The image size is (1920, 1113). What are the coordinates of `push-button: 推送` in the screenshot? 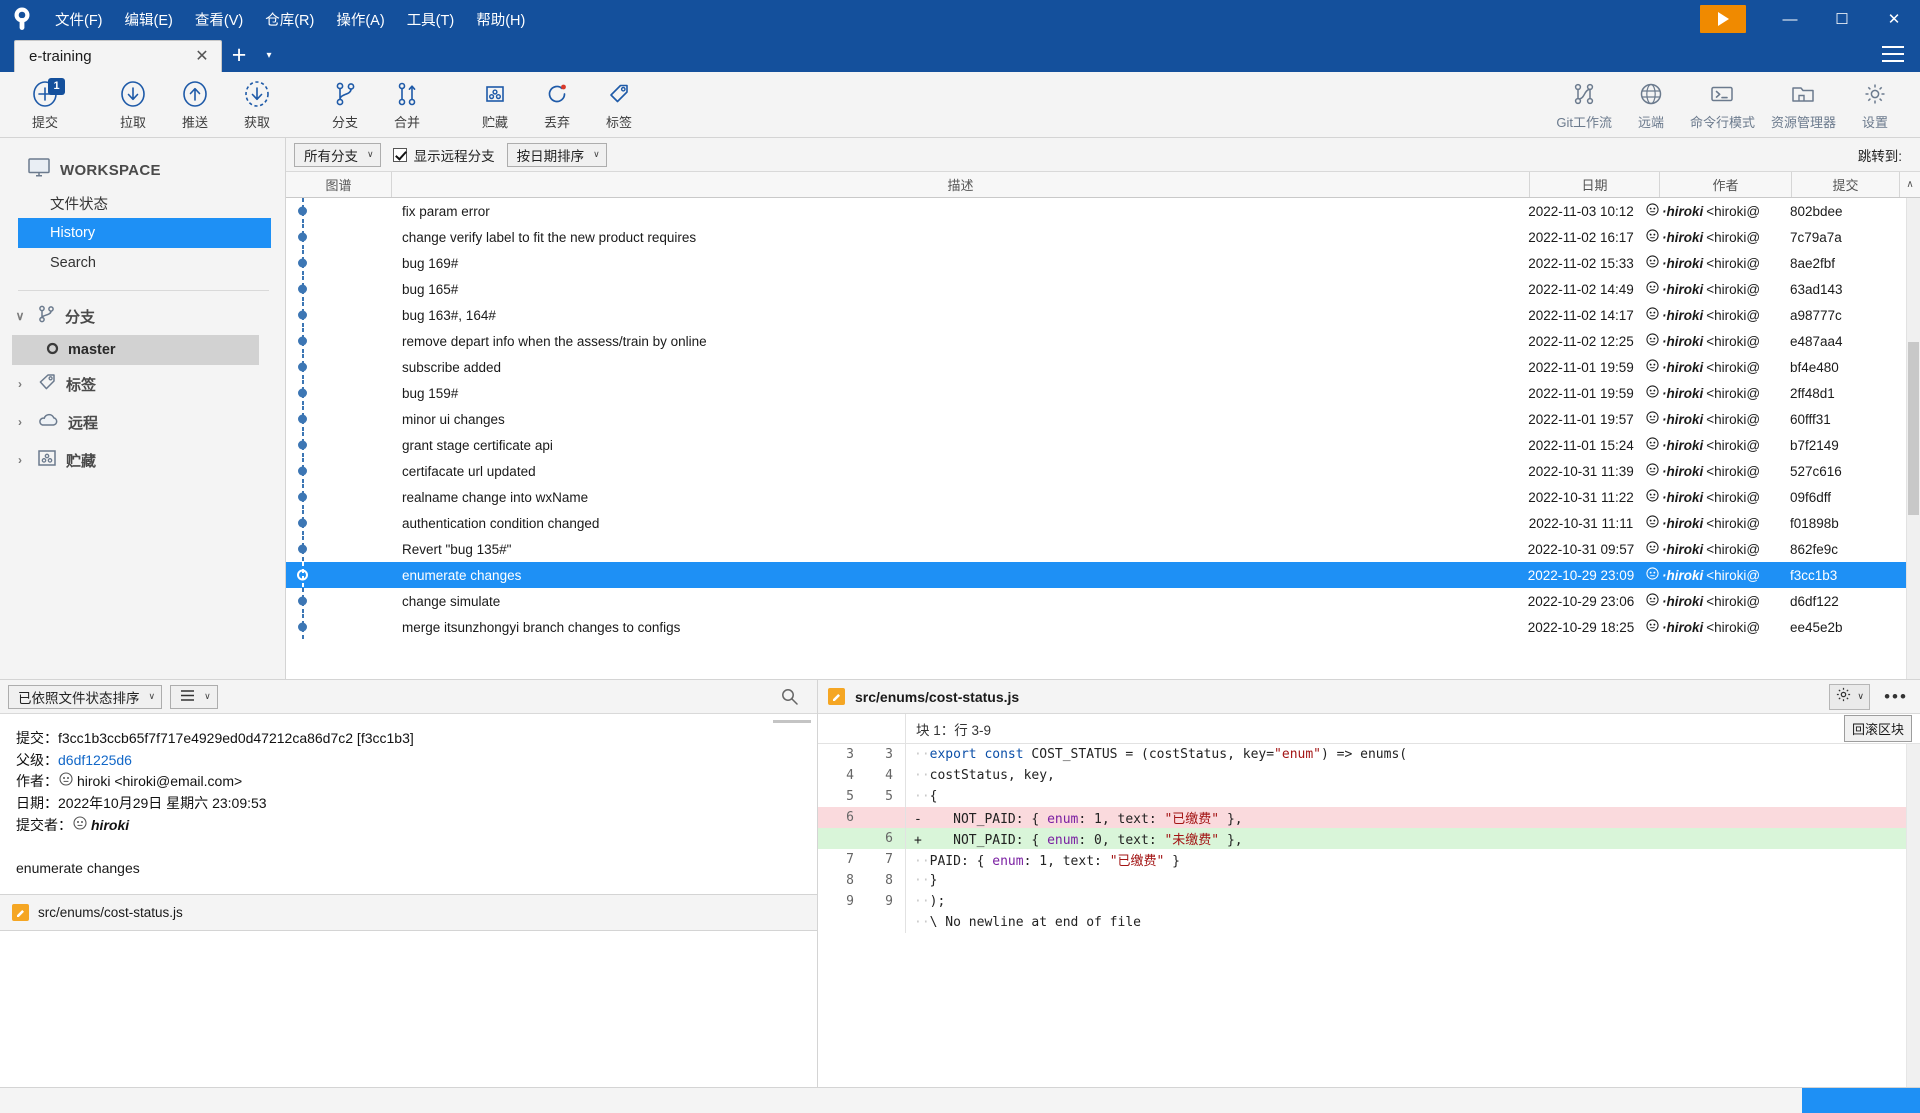 It's located at (195, 105).